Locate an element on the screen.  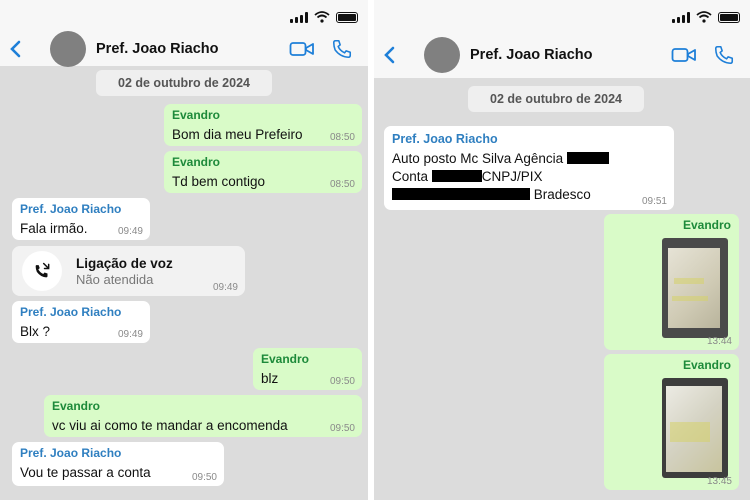
message-bubble: Pref. Joao Riacho Fala irmão. 09:49 is located at coordinates (81, 219).